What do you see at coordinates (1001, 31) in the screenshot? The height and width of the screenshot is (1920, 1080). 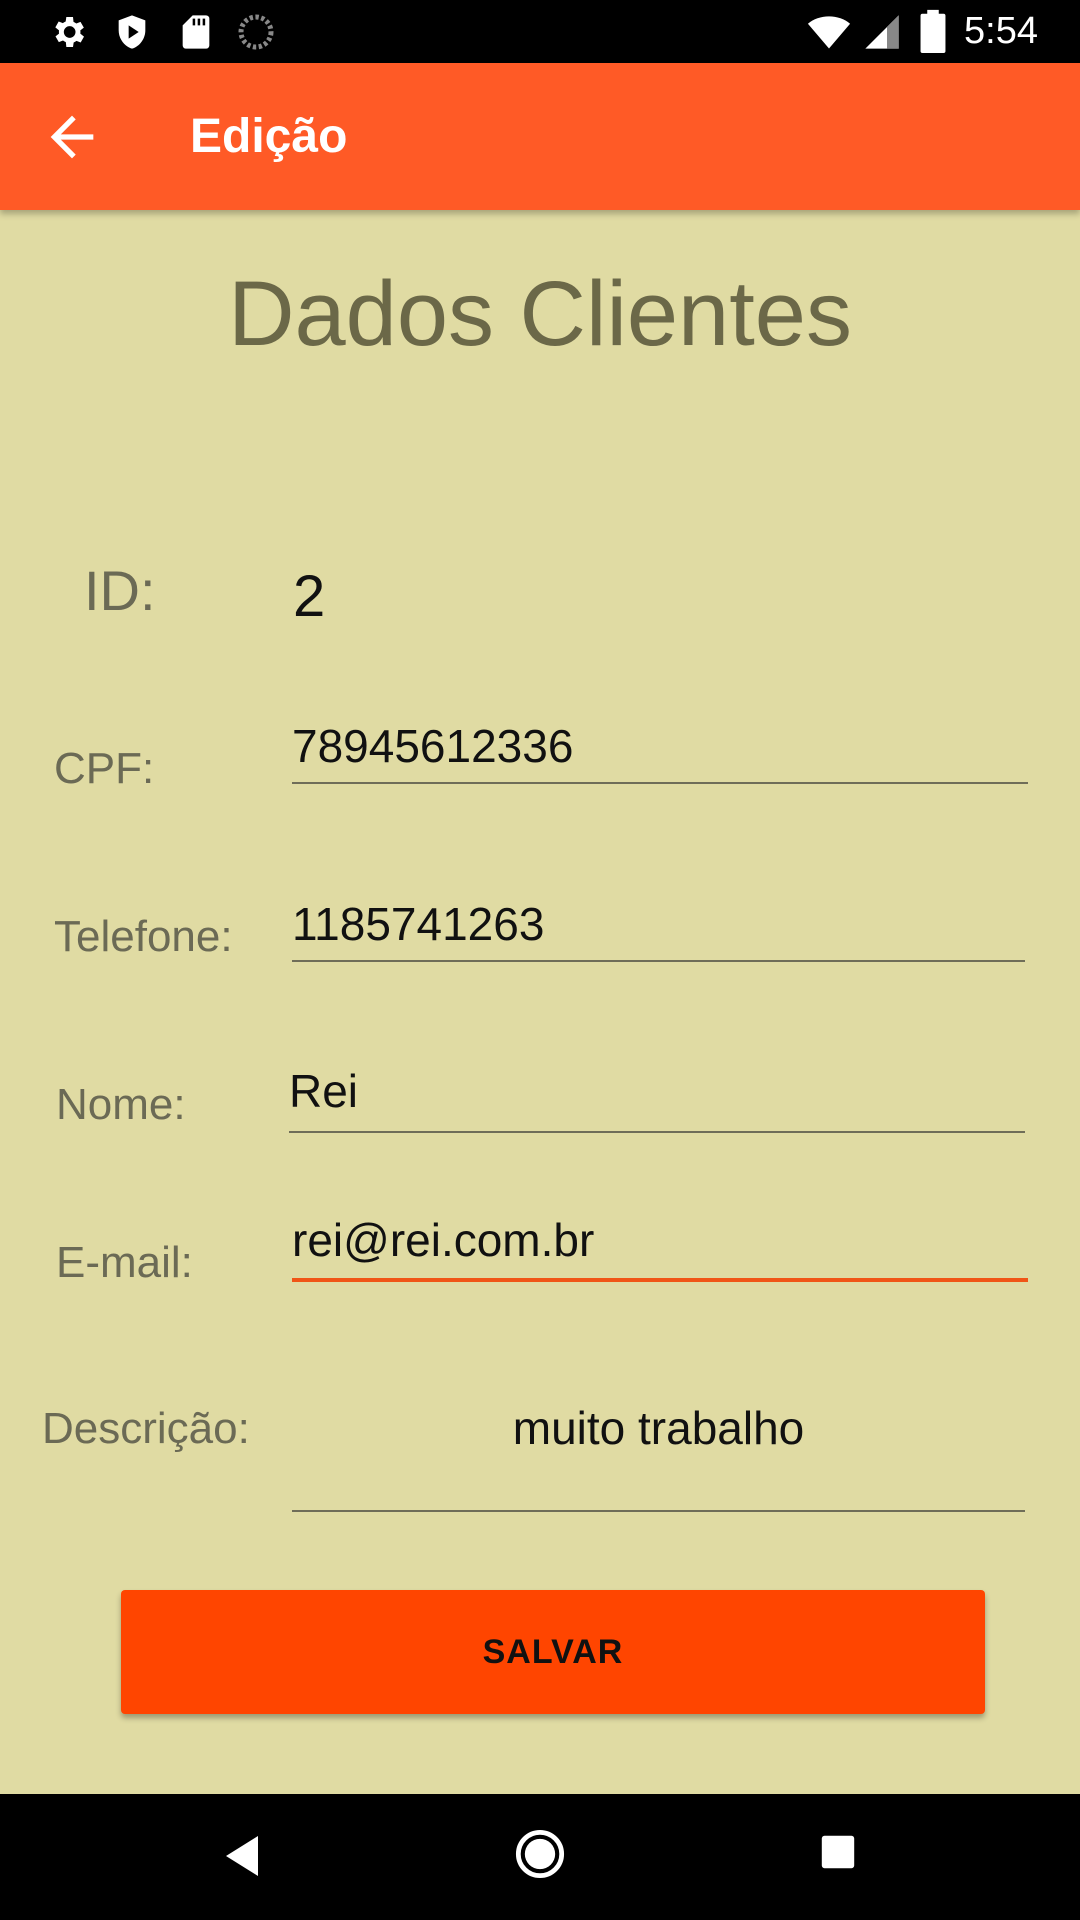 I see `status-time: 5:54` at bounding box center [1001, 31].